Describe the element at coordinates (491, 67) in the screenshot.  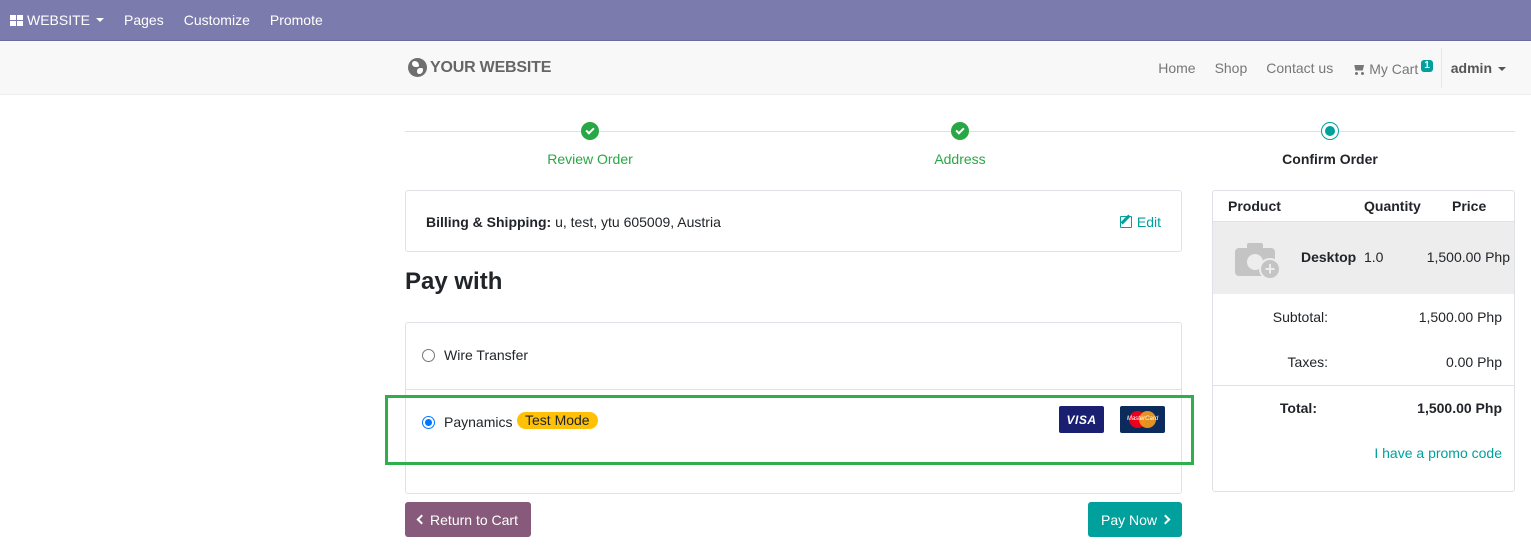
I see `logo-text: YOUR WEBSITE` at that location.